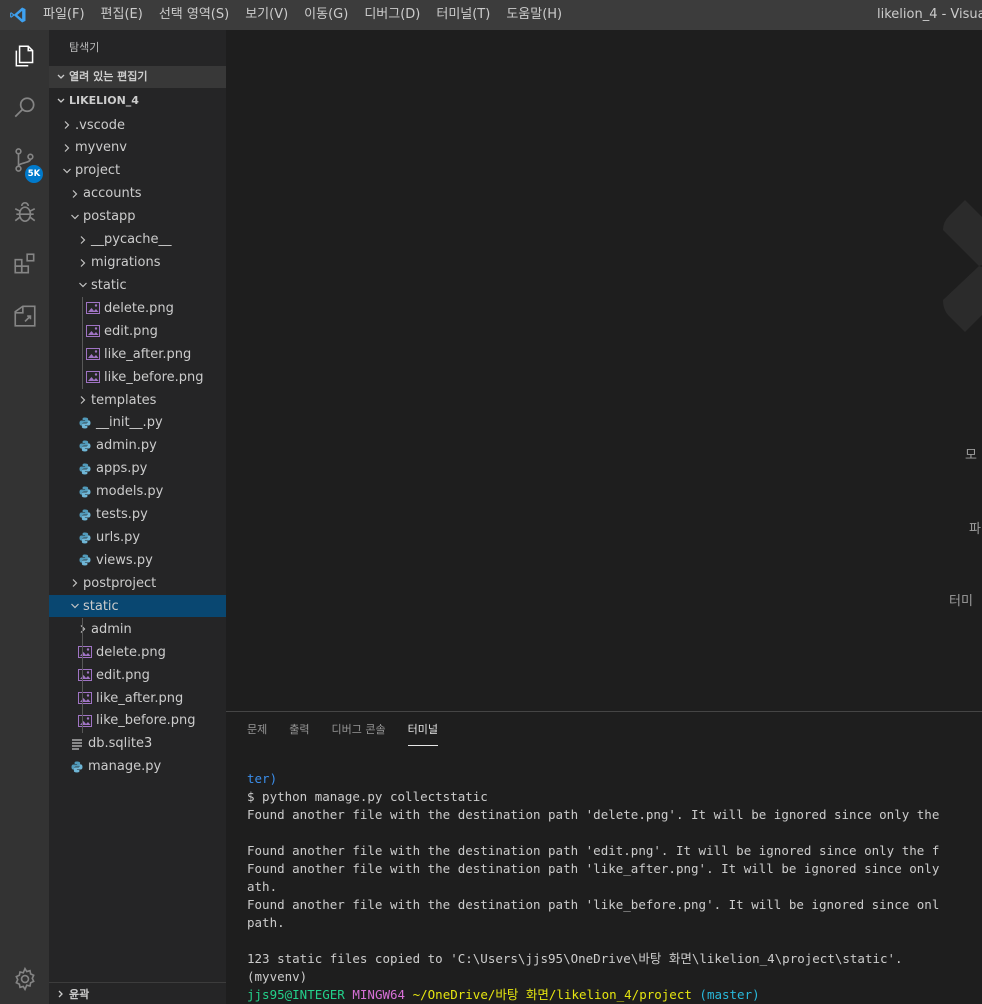  I want to click on tree-folder: postproject, so click(137, 583).